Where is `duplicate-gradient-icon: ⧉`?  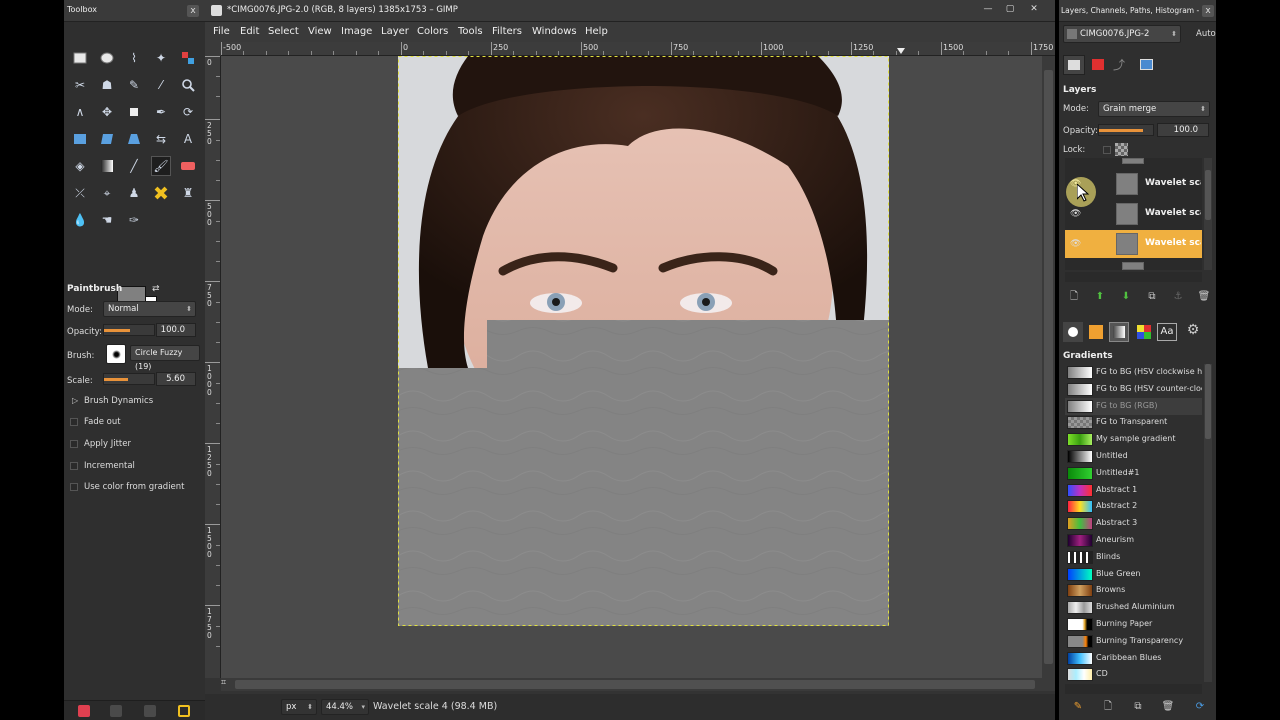
duplicate-gradient-icon: ⧉ is located at coordinates (1138, 707).